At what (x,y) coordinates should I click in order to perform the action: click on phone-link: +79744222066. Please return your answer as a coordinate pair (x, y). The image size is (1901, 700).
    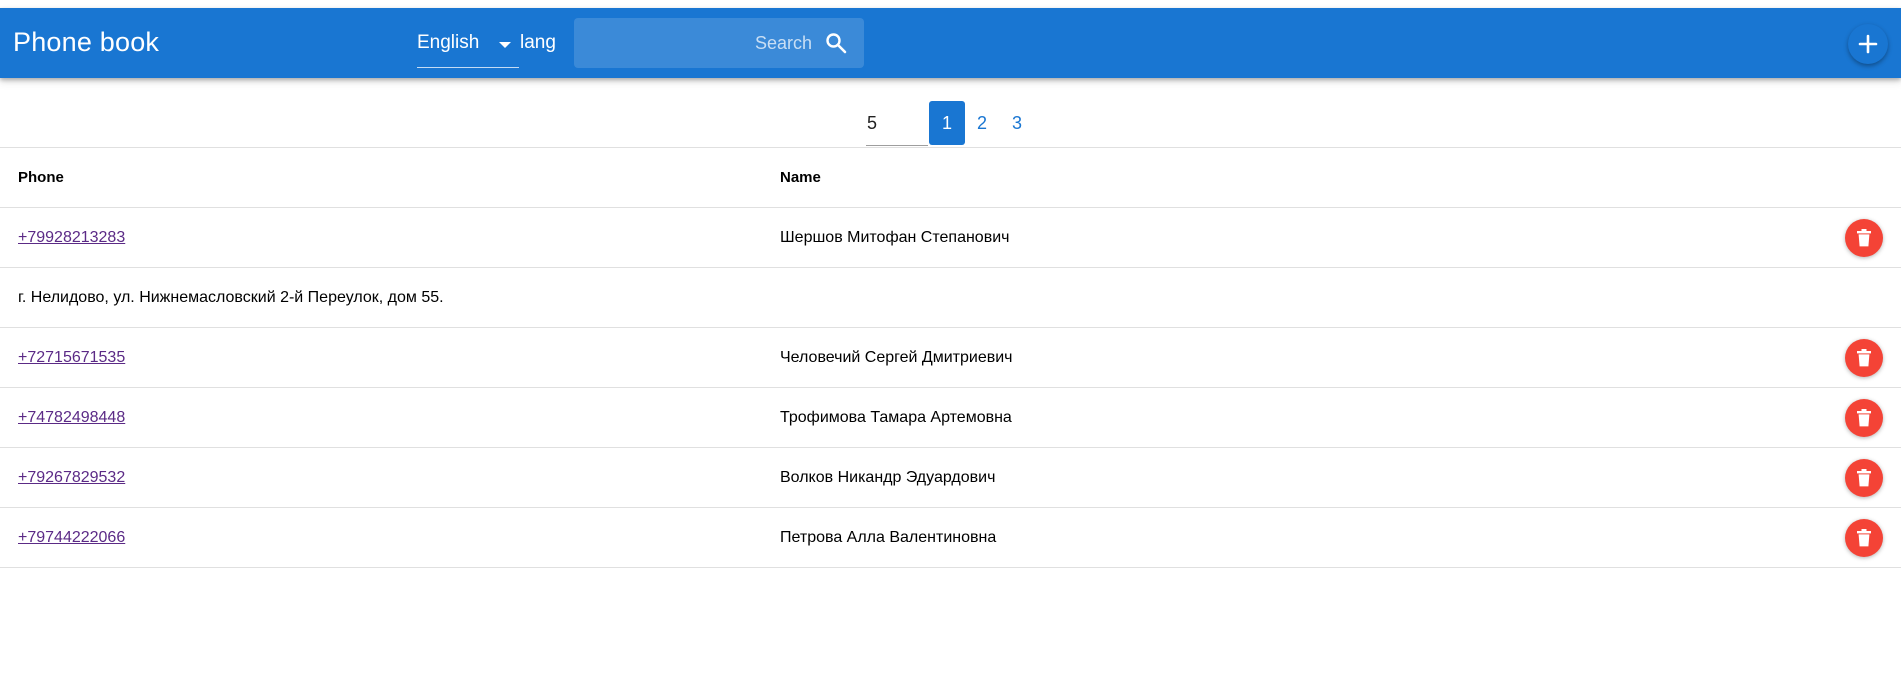
    Looking at the image, I should click on (71, 537).